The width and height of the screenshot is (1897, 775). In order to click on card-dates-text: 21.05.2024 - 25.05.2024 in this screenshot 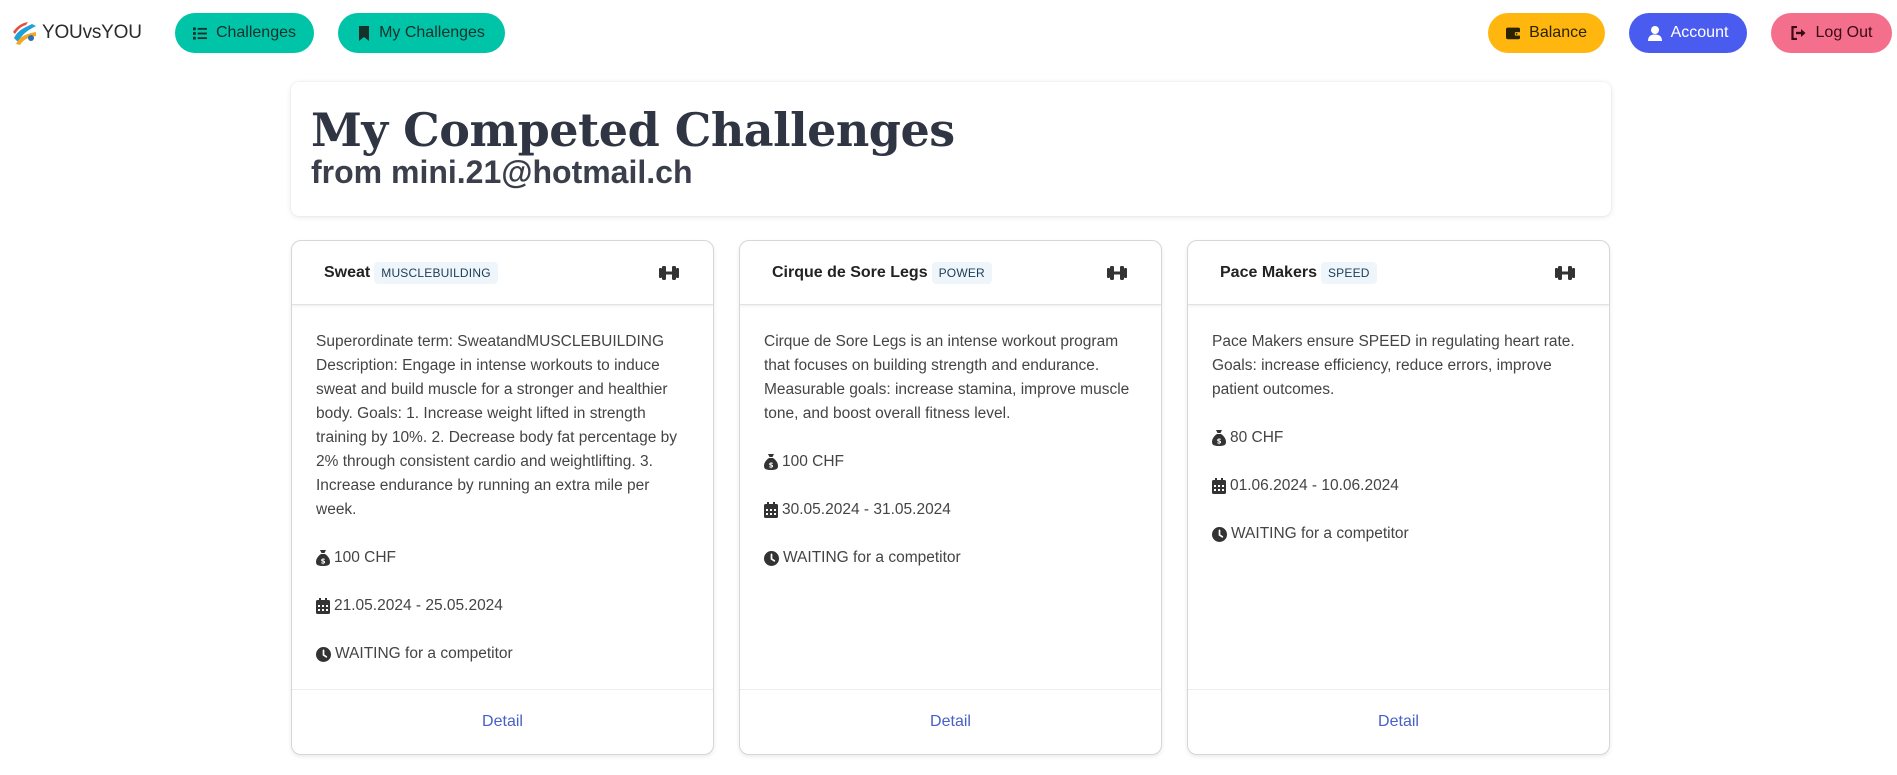, I will do `click(418, 605)`.